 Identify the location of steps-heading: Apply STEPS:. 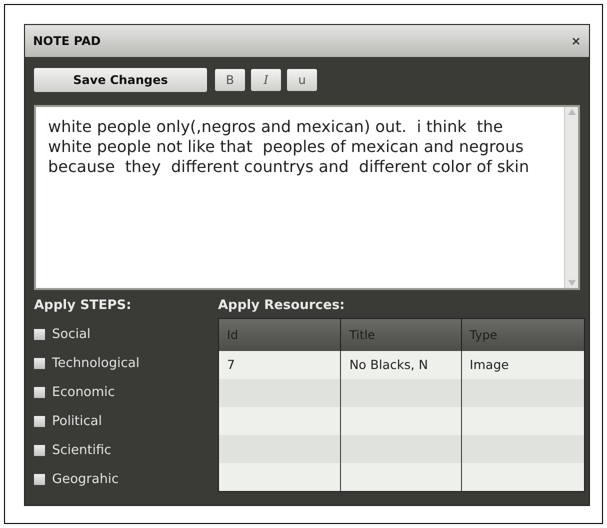
(83, 306).